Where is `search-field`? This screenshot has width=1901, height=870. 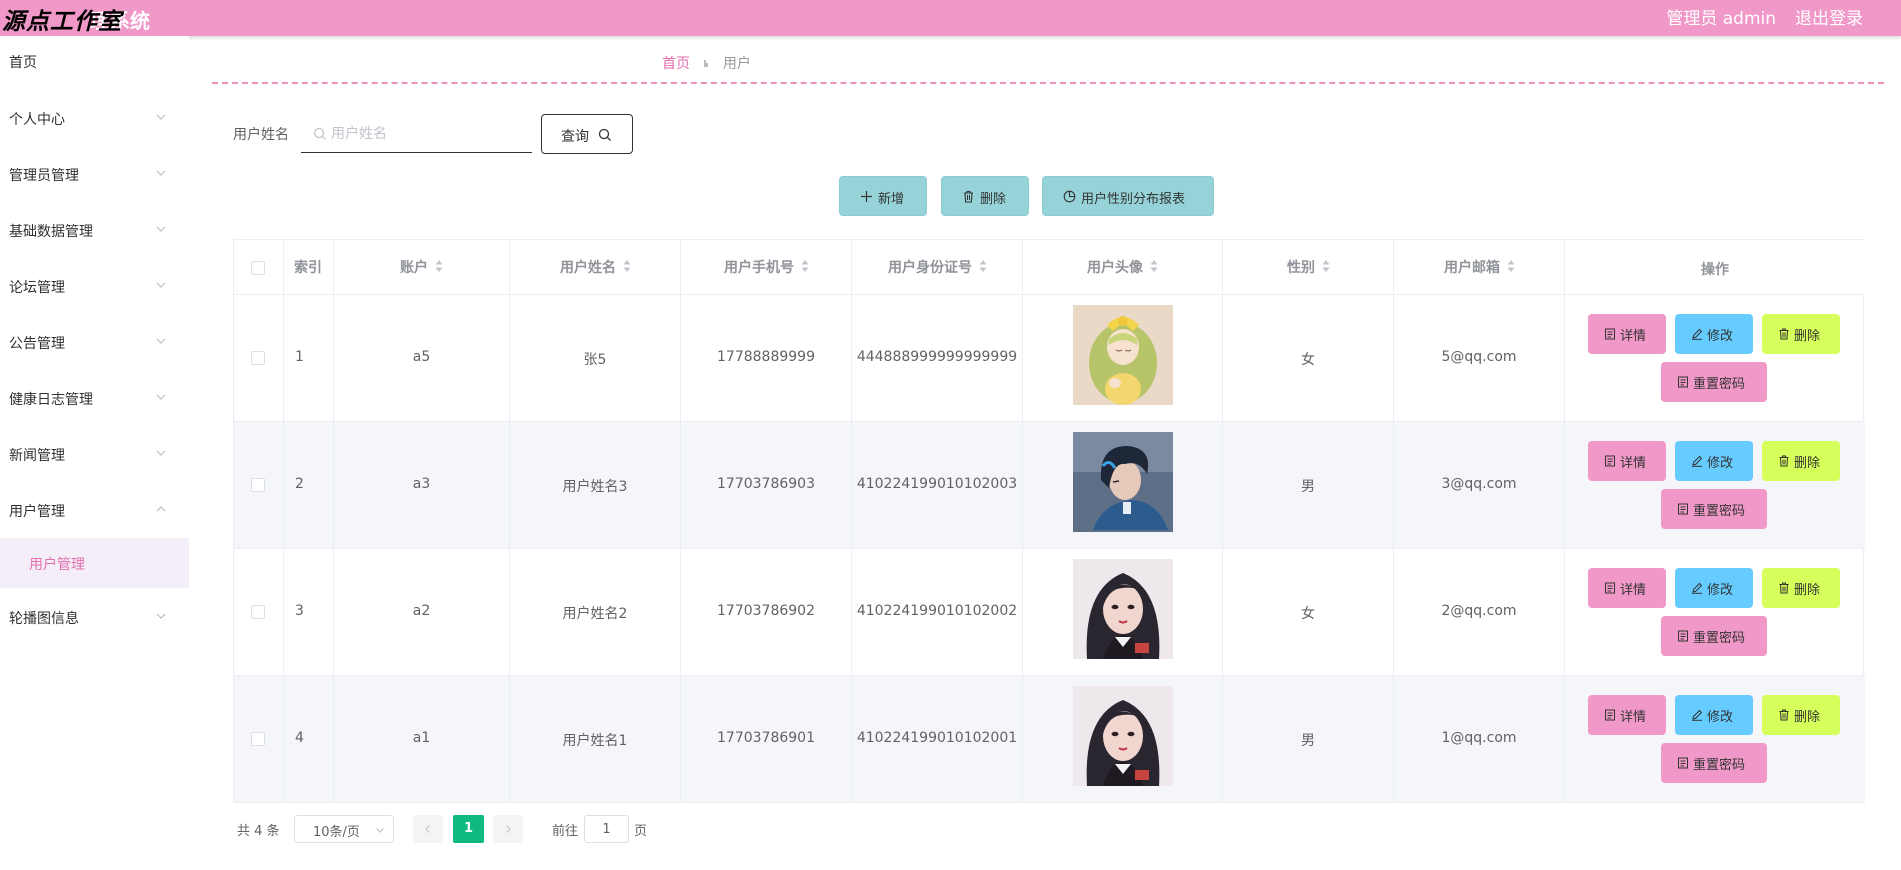
search-field is located at coordinates (416, 134).